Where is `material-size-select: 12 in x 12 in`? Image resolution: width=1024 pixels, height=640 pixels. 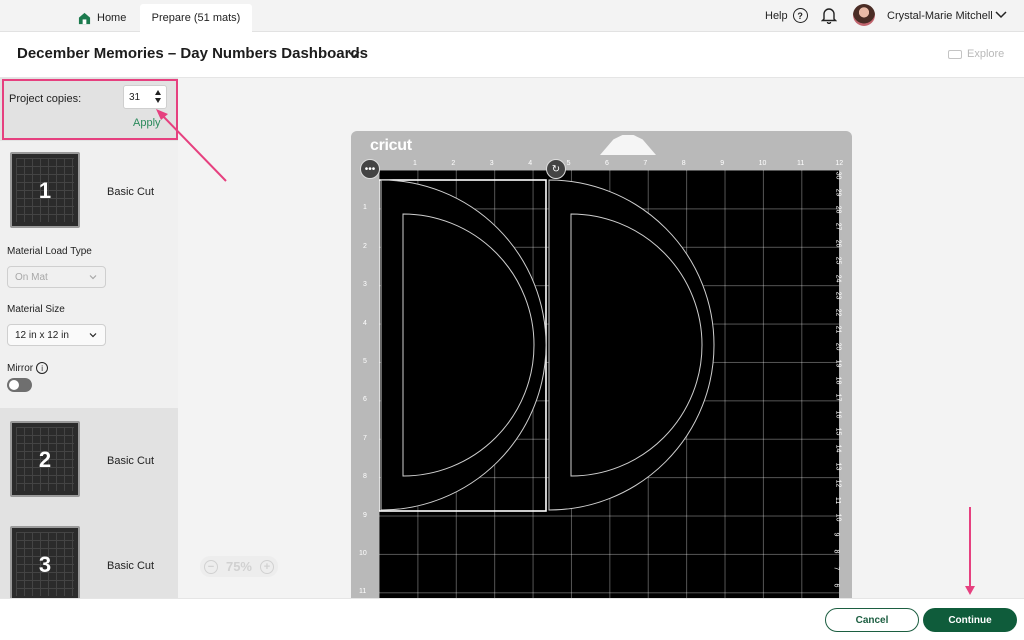 material-size-select: 12 in x 12 in is located at coordinates (56, 335).